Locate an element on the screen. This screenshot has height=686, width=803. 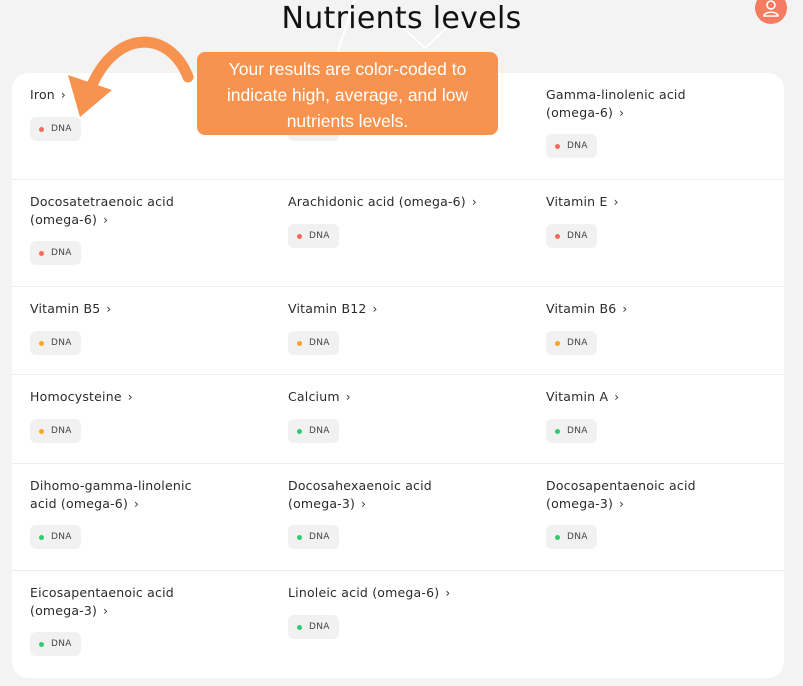
nutrient-name: Vitamin A › is located at coordinates (666, 397).